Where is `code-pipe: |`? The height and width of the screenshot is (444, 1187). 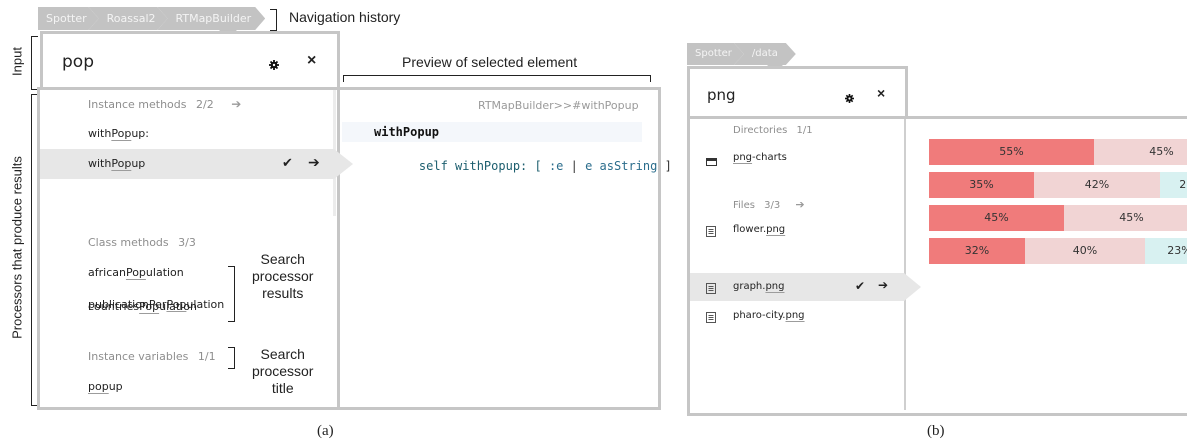
code-pipe: | is located at coordinates (574, 166).